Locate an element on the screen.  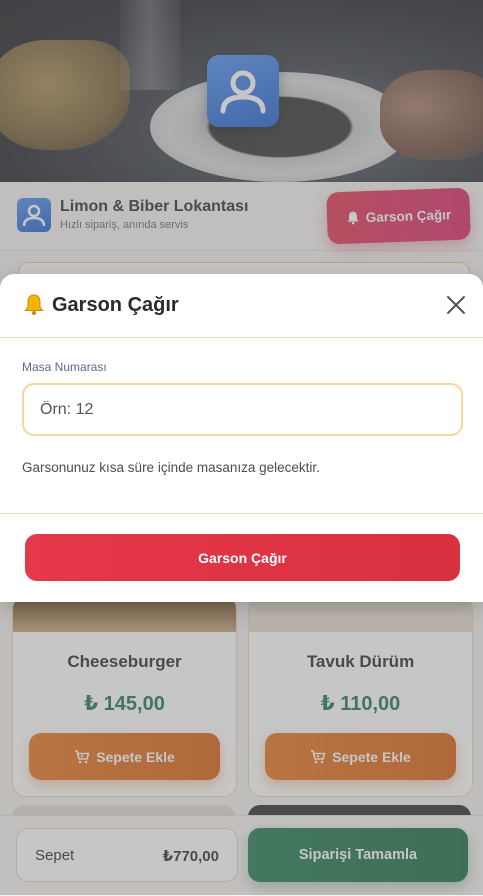
modal-title-text: Garson Çağır is located at coordinates (115, 304).